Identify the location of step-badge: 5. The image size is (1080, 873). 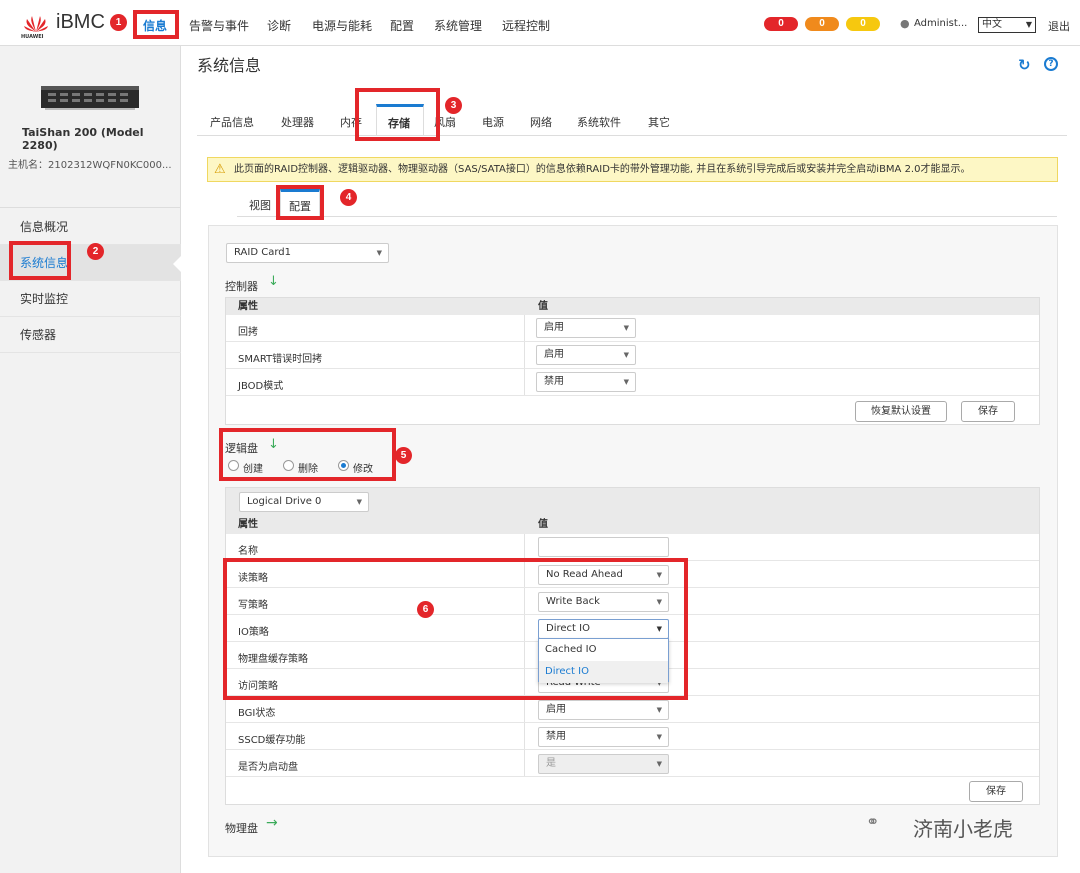
(403, 455).